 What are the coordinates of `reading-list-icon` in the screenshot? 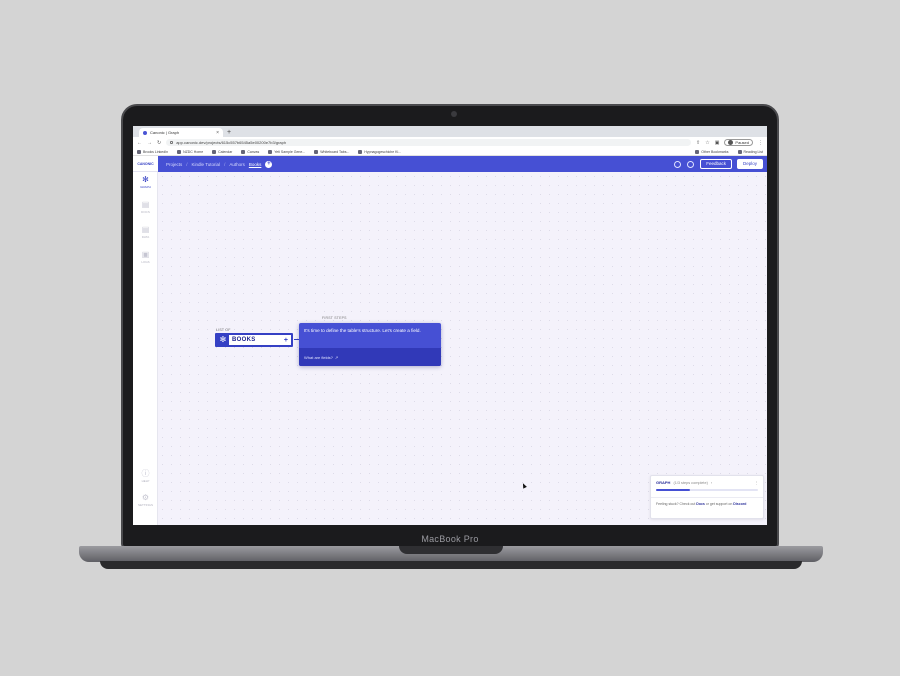 It's located at (739, 151).